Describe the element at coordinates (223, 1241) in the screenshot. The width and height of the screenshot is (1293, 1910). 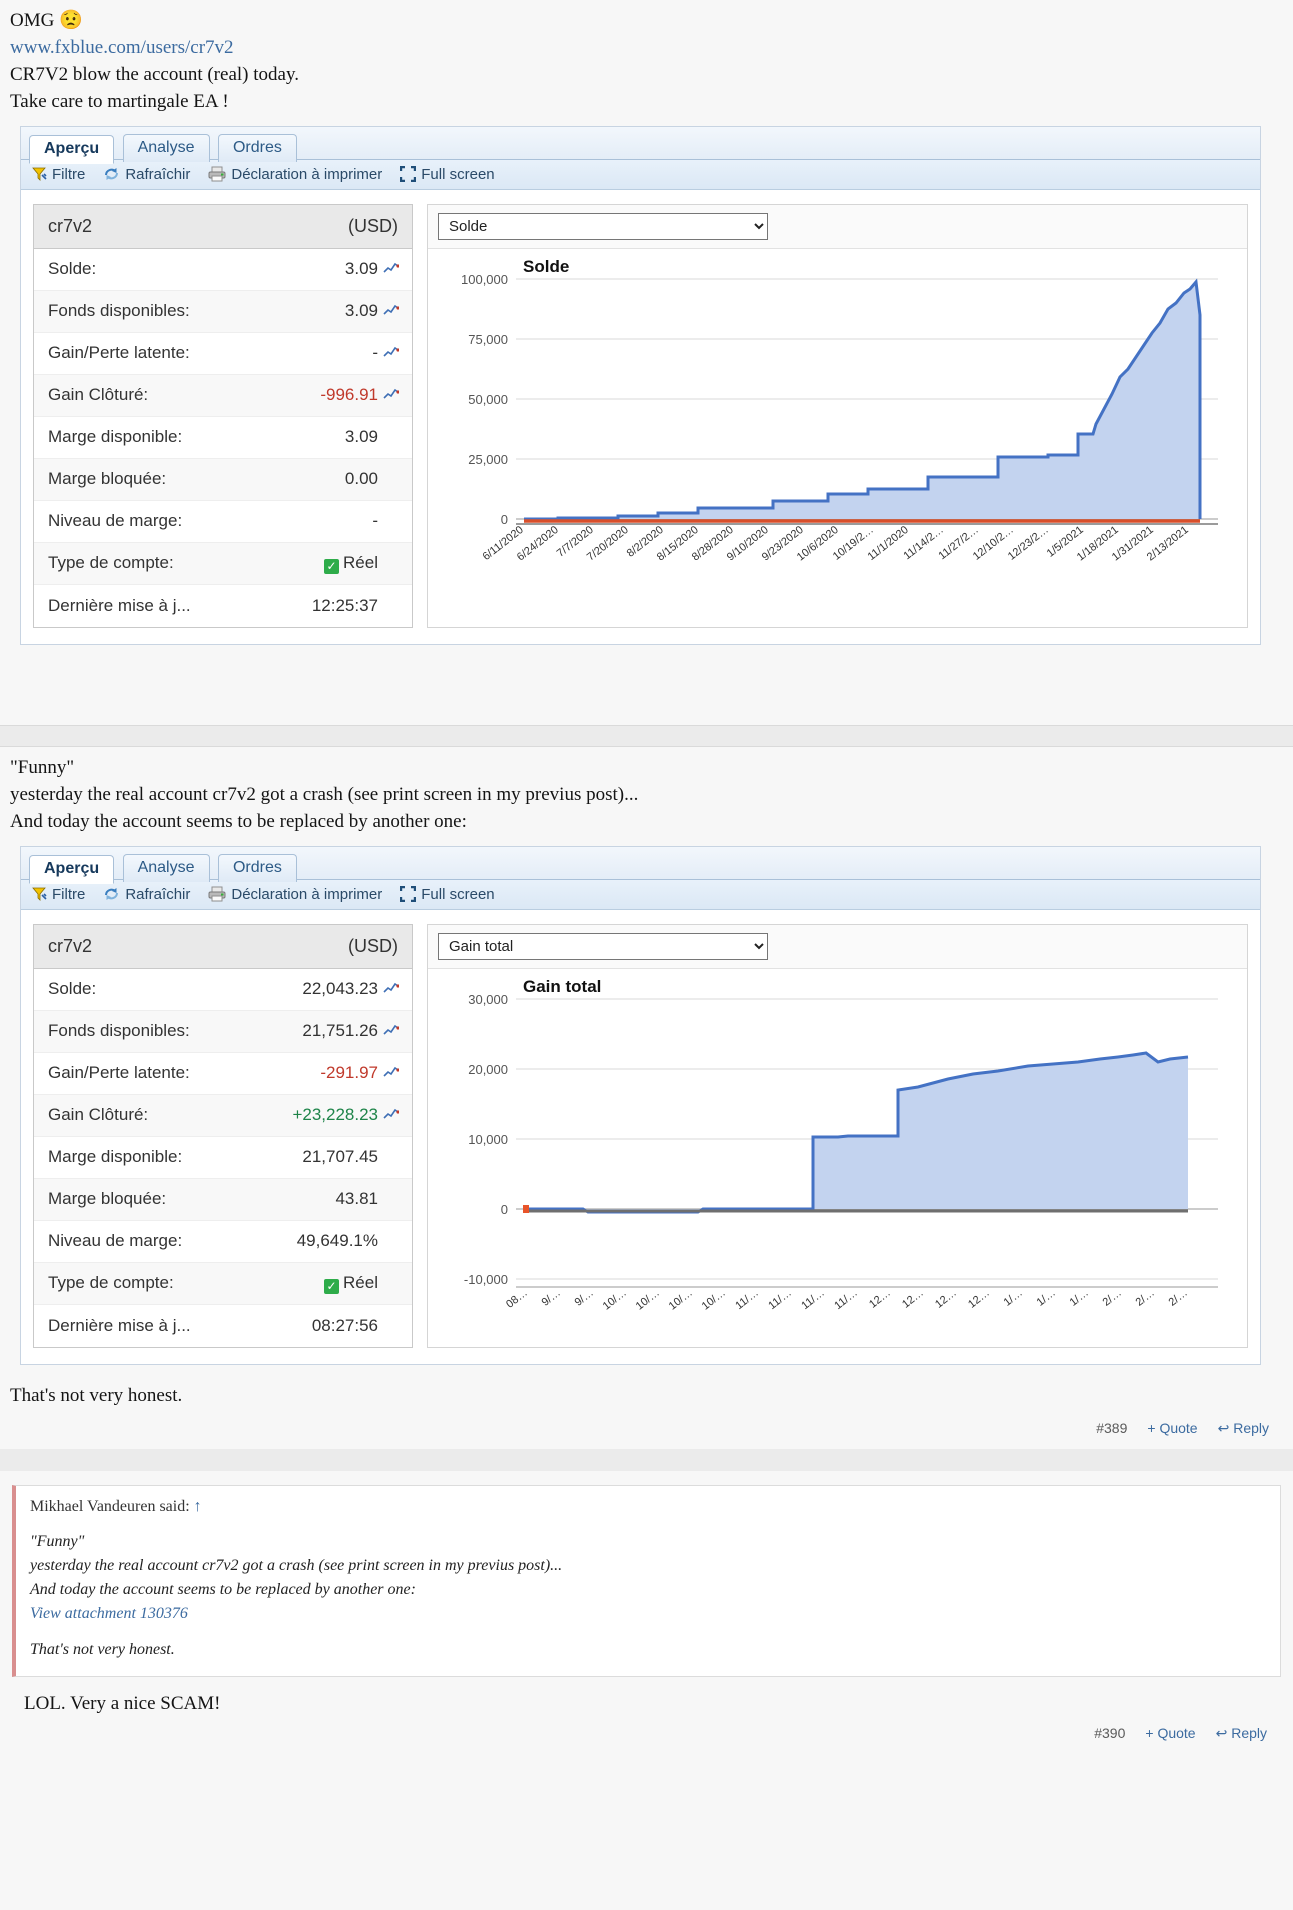
I see `table-row: Niveau de marge: 49,649.1%` at that location.